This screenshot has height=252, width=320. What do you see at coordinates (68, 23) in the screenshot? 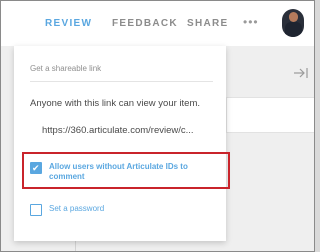
I see `nav-review: REVIEW` at bounding box center [68, 23].